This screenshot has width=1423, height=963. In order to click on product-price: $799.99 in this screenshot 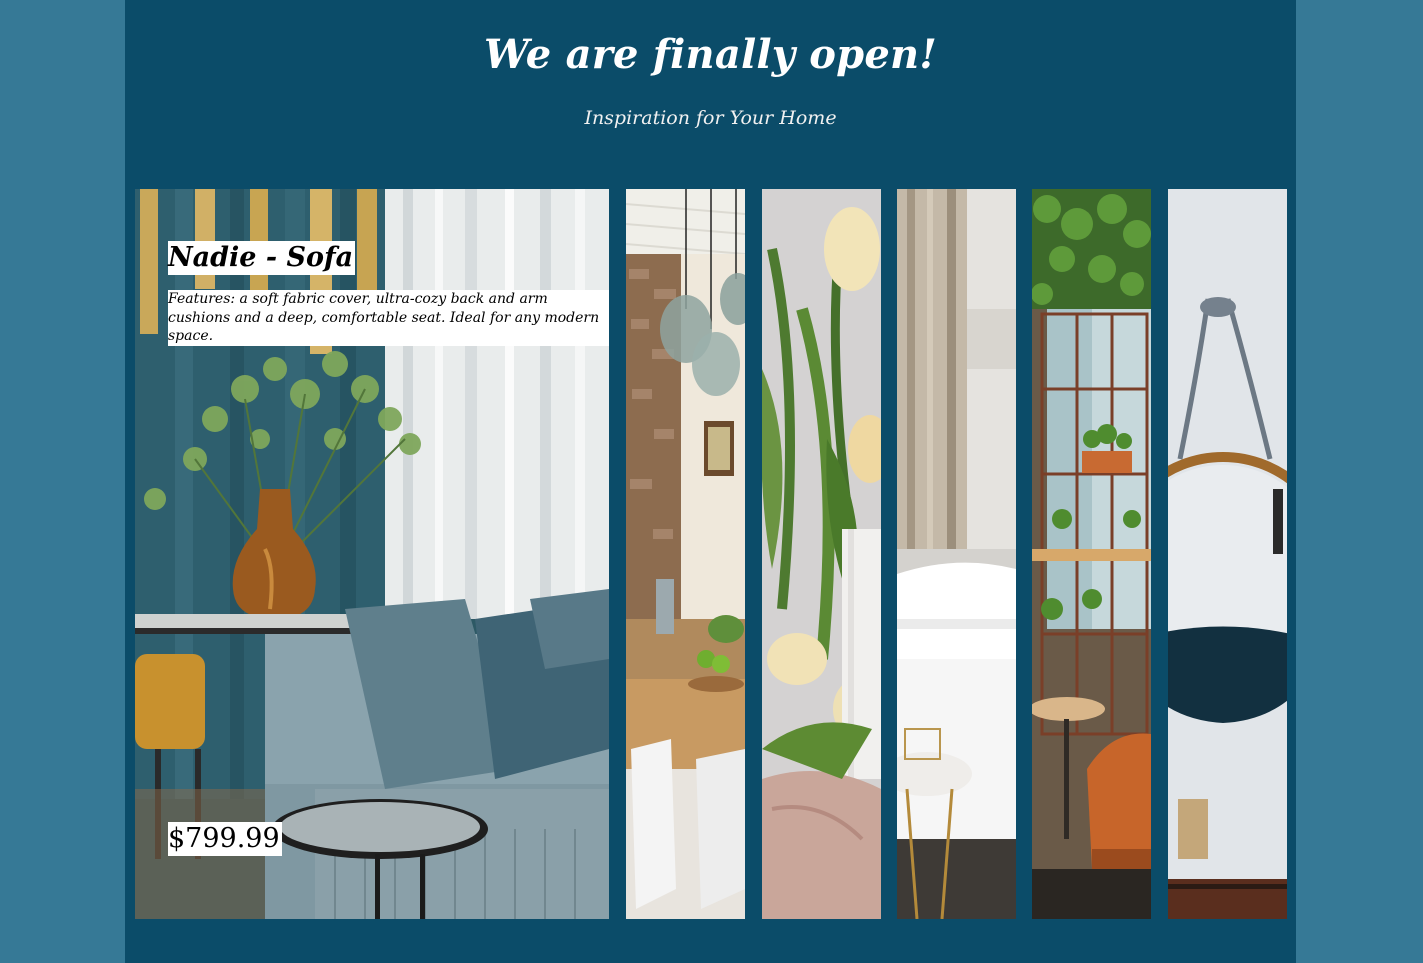, I will do `click(225, 839)`.